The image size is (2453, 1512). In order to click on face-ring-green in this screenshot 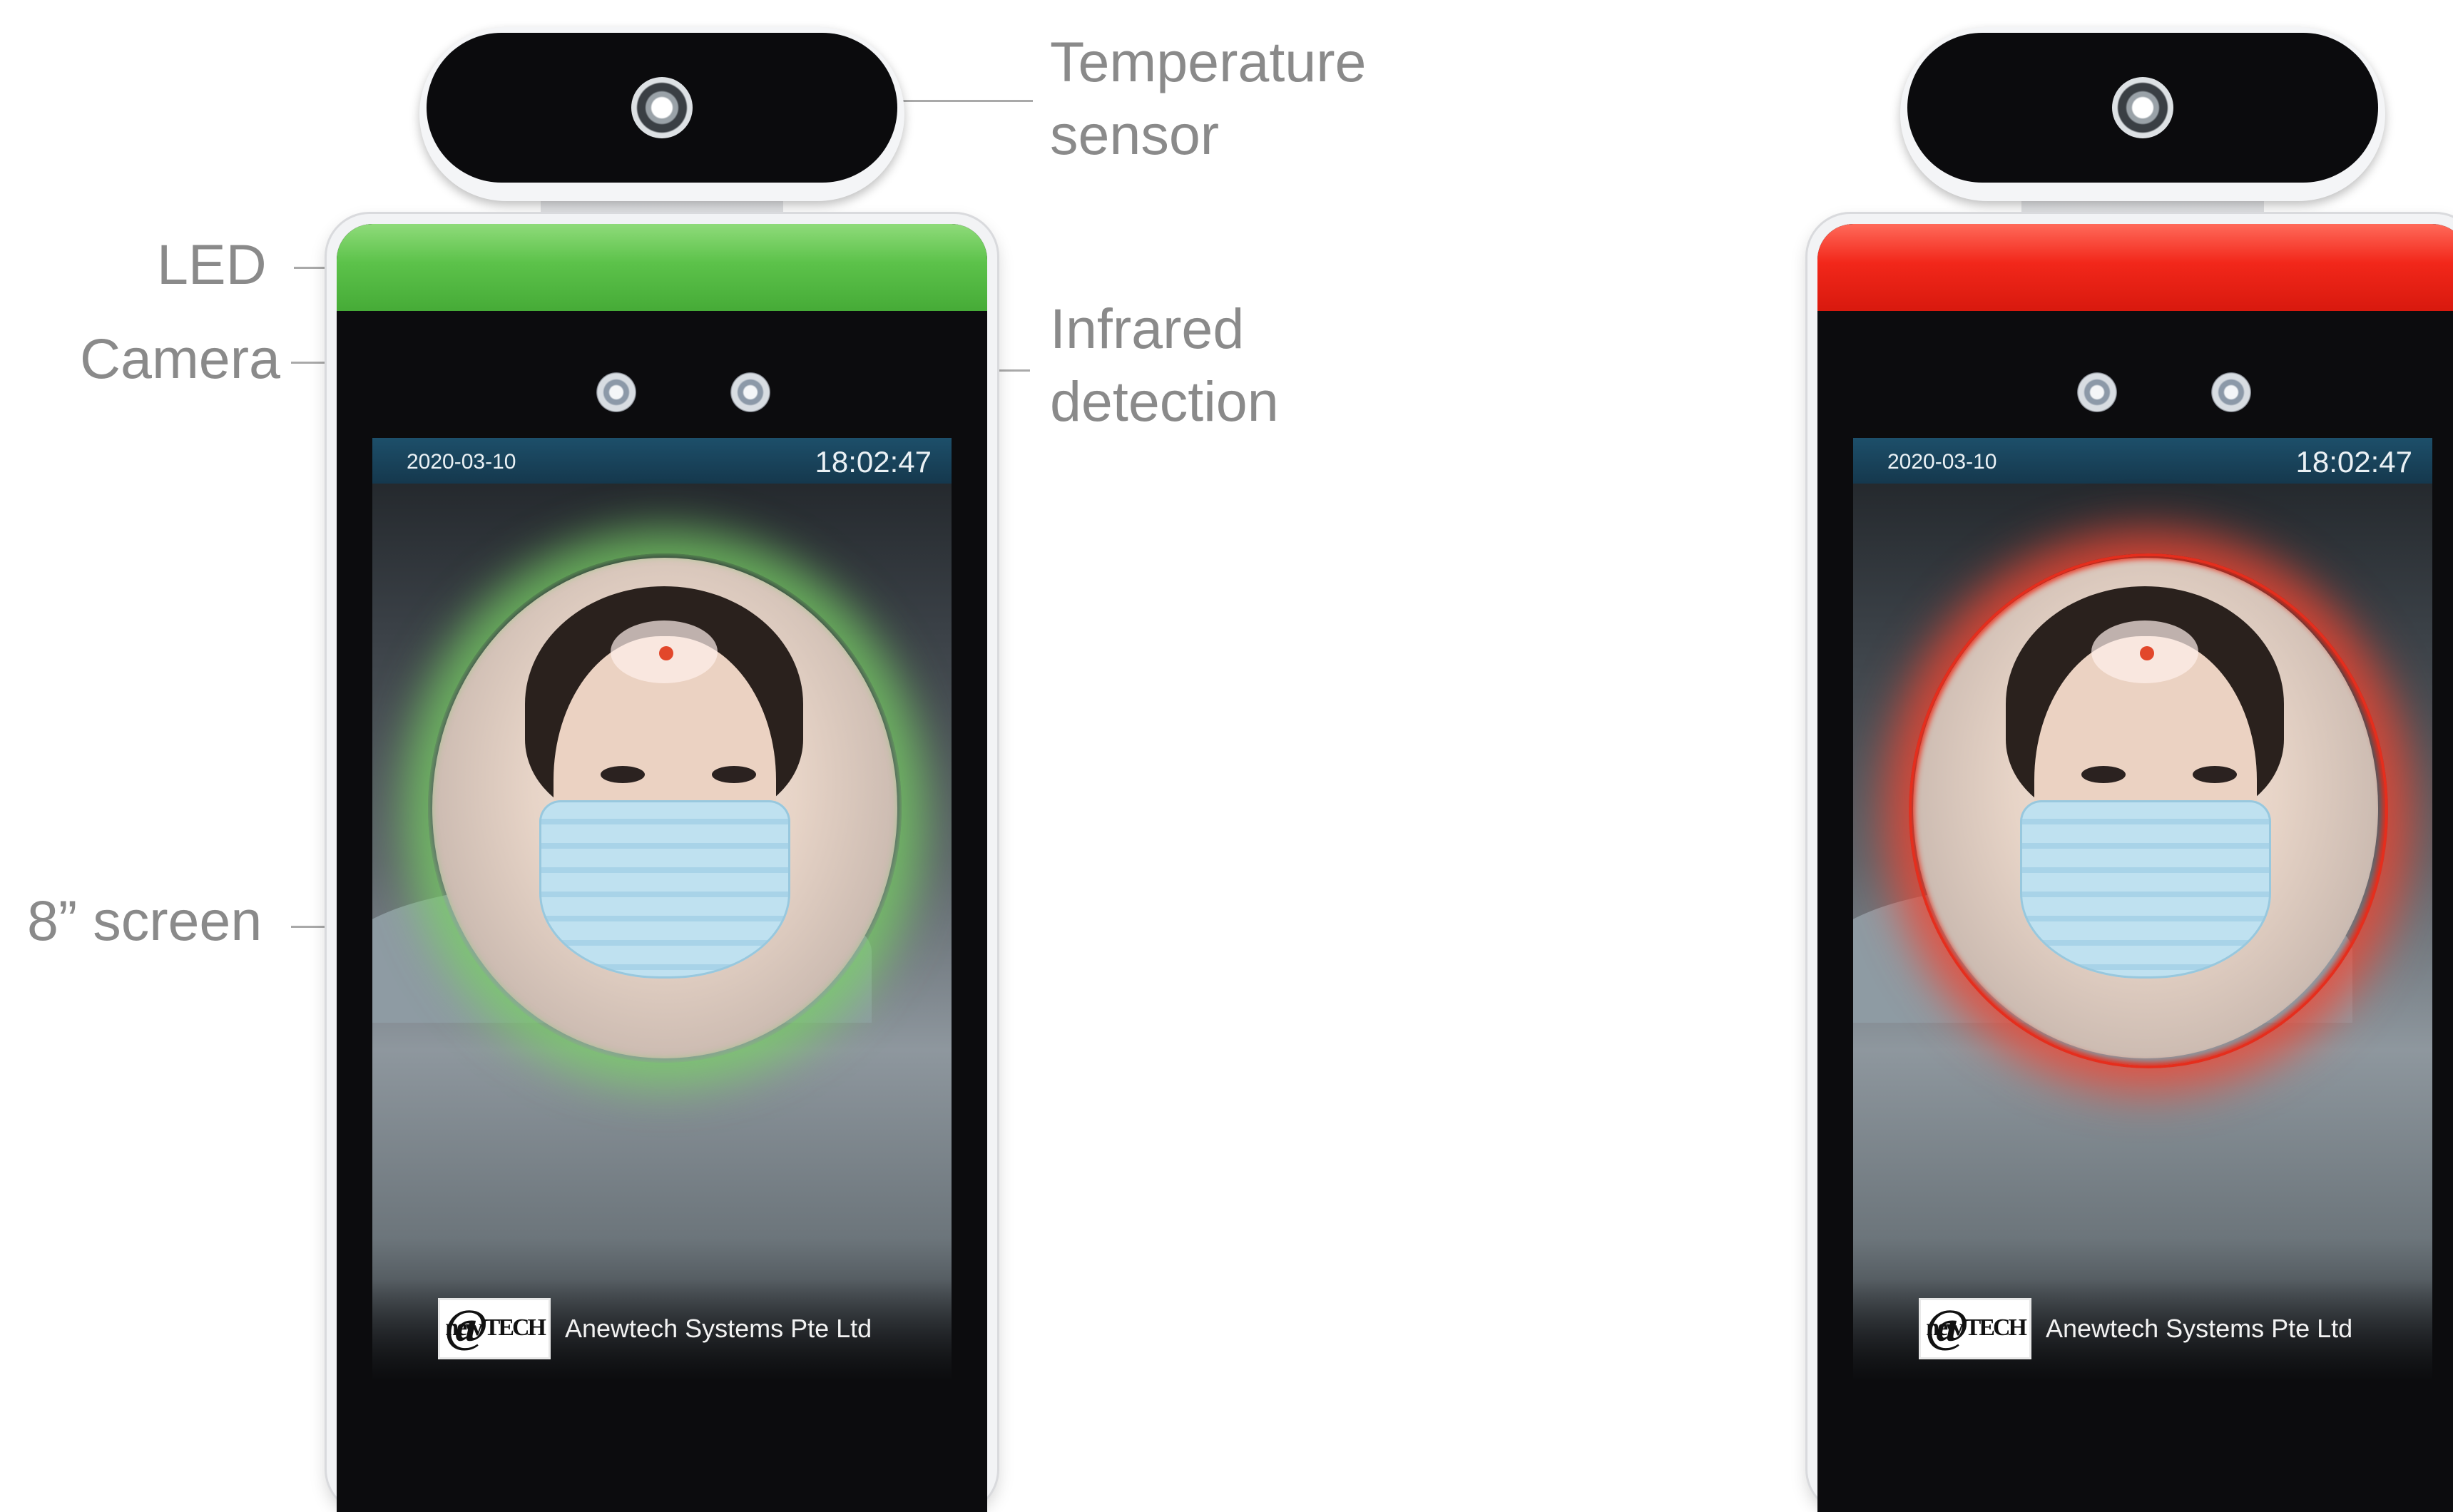, I will do `click(665, 808)`.